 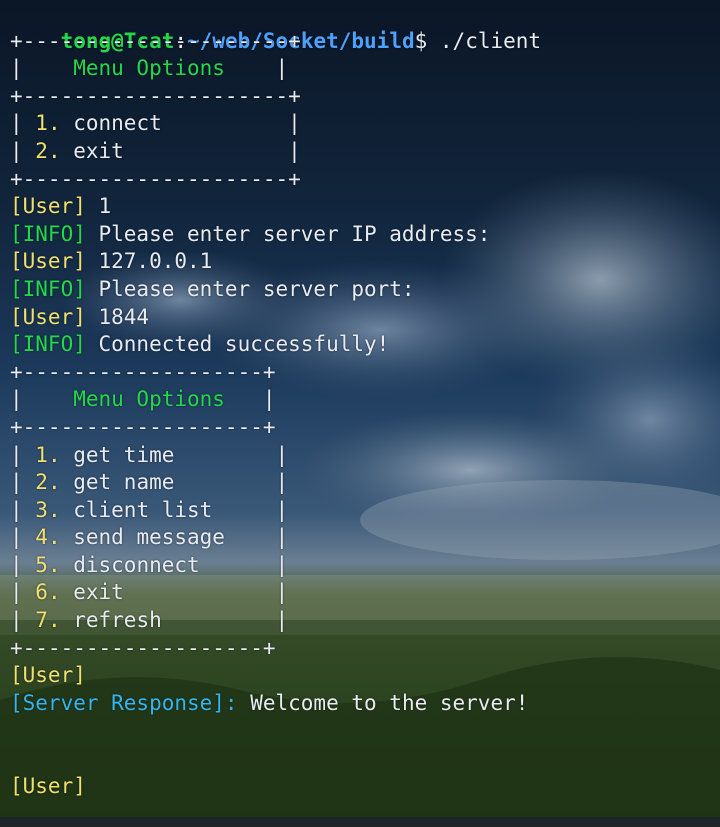 What do you see at coordinates (41, 509) in the screenshot?
I see `menu-item-number: 3.` at bounding box center [41, 509].